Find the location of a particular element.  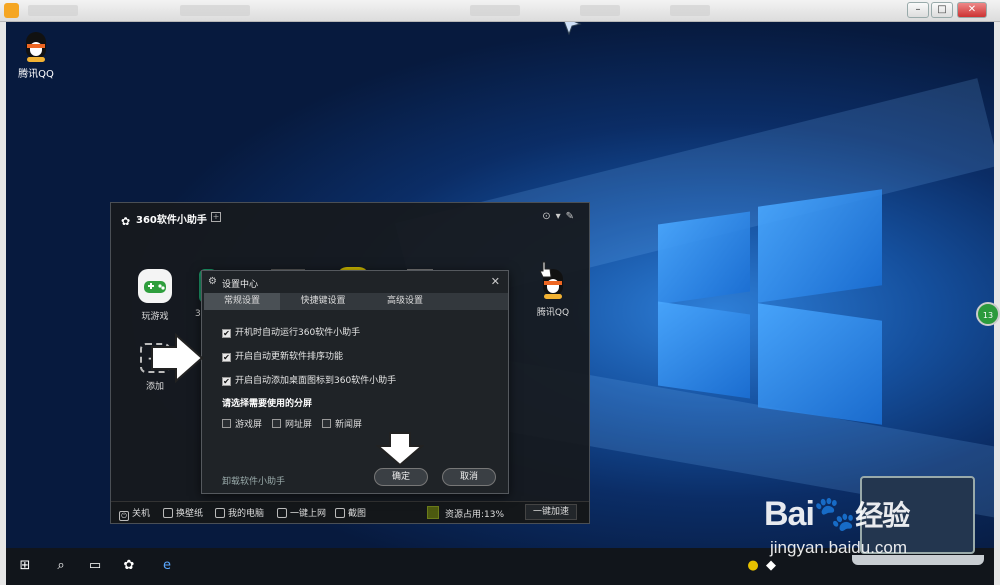

tab-general: 常规设置 is located at coordinates (242, 301).